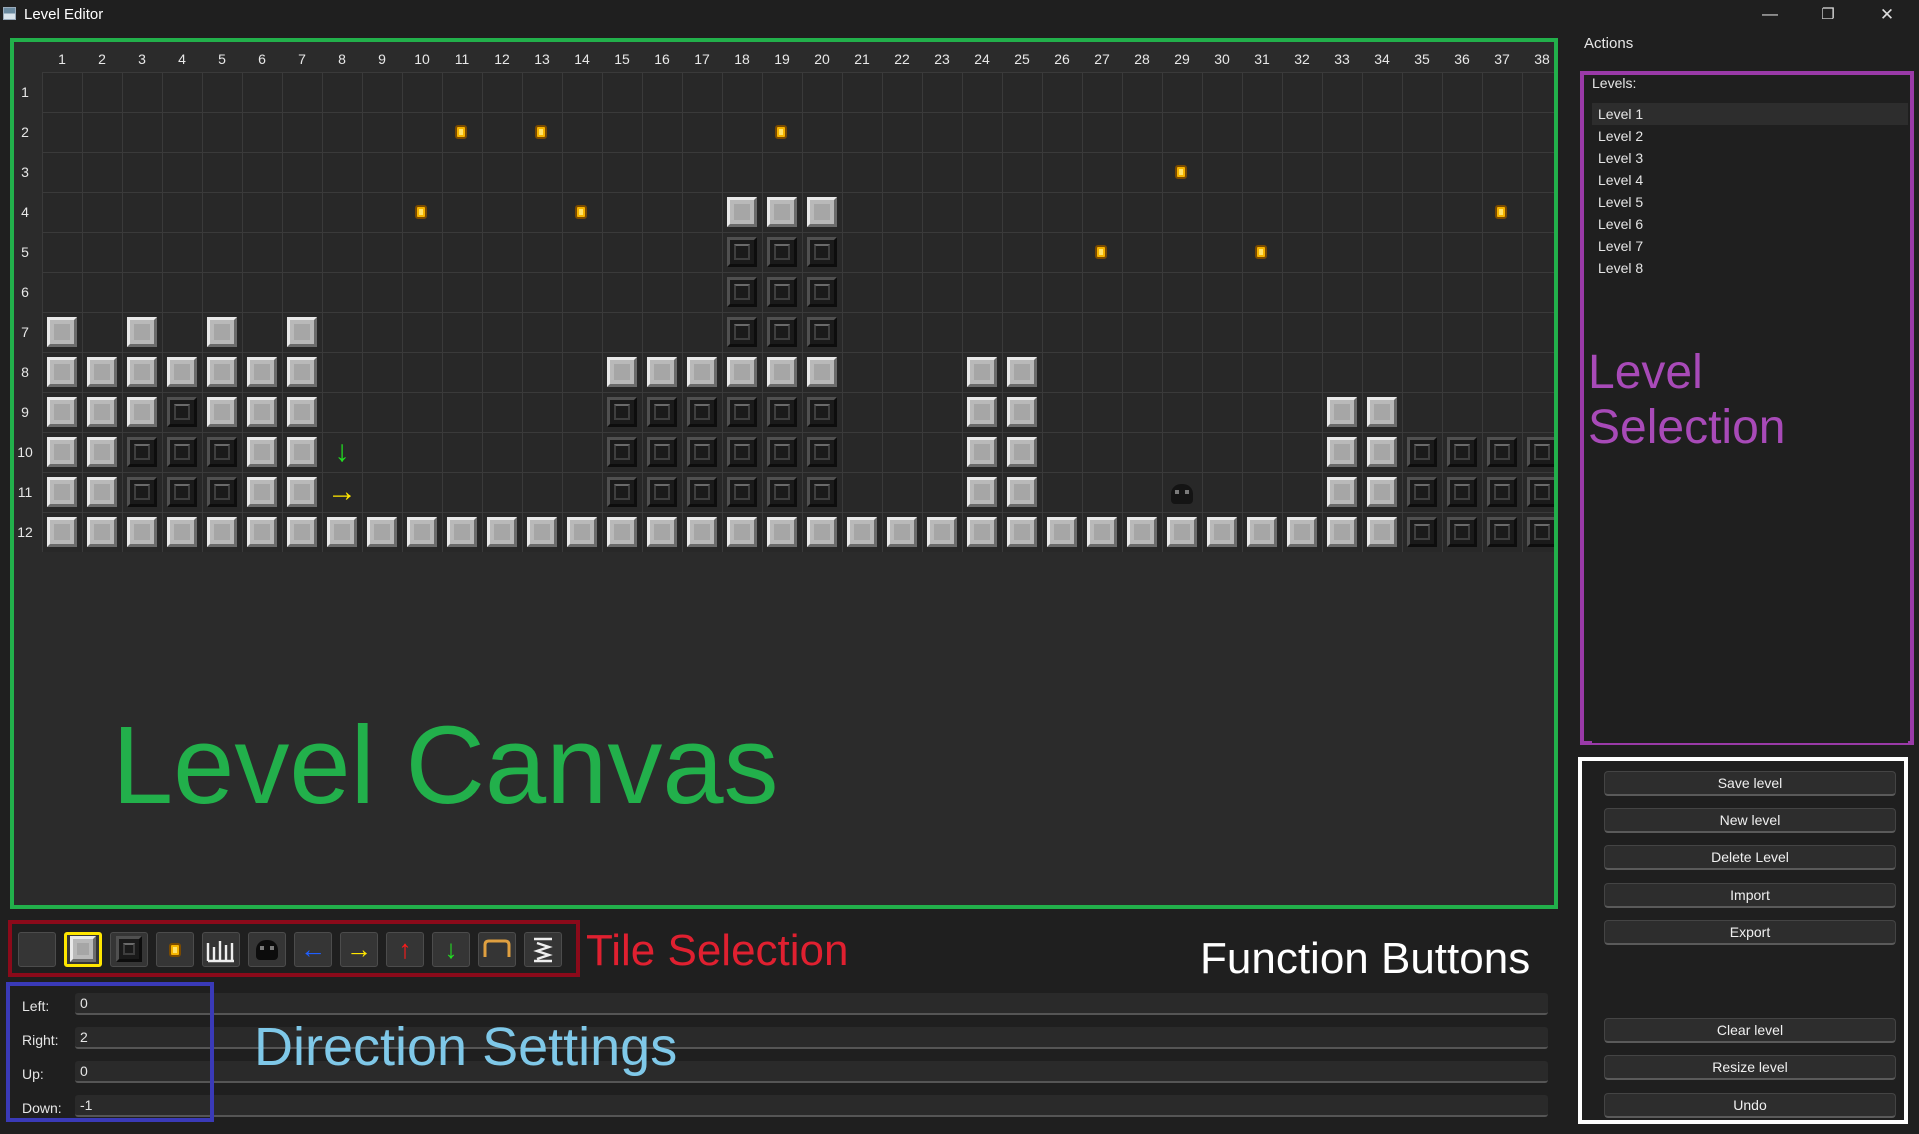 This screenshot has height=1134, width=1919. Describe the element at coordinates (221, 949) in the screenshot. I see `palette-spikes-icon` at that location.